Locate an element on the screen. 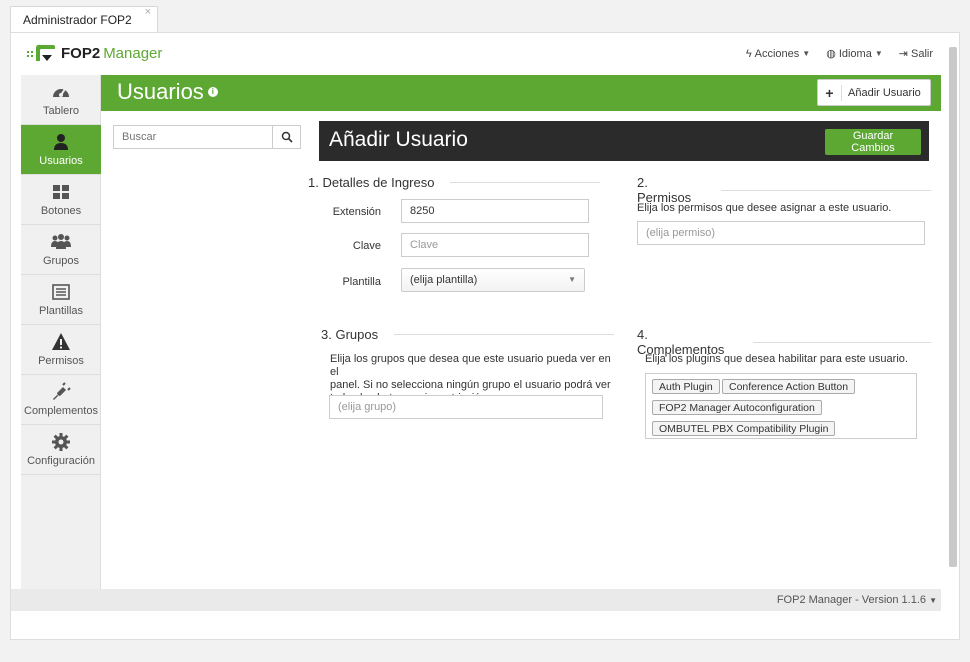 This screenshot has height=662, width=970. browser-tab-bar: Administrador FOP2 × is located at coordinates (485, 16).